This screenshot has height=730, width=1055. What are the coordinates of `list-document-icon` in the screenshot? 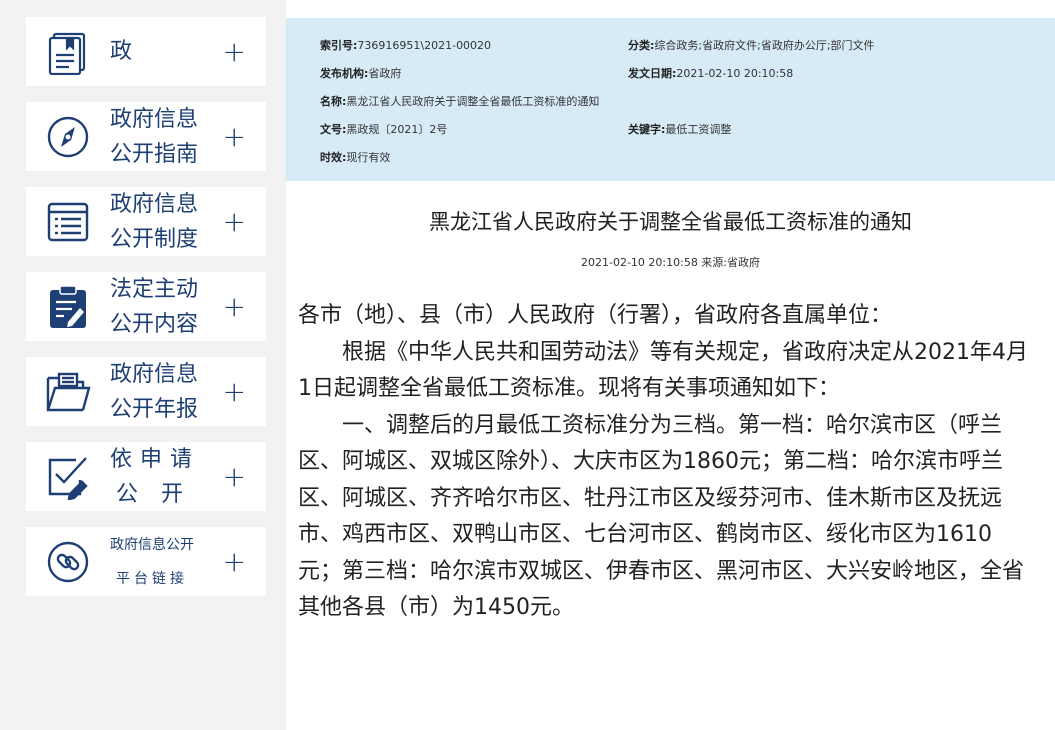 It's located at (68, 222).